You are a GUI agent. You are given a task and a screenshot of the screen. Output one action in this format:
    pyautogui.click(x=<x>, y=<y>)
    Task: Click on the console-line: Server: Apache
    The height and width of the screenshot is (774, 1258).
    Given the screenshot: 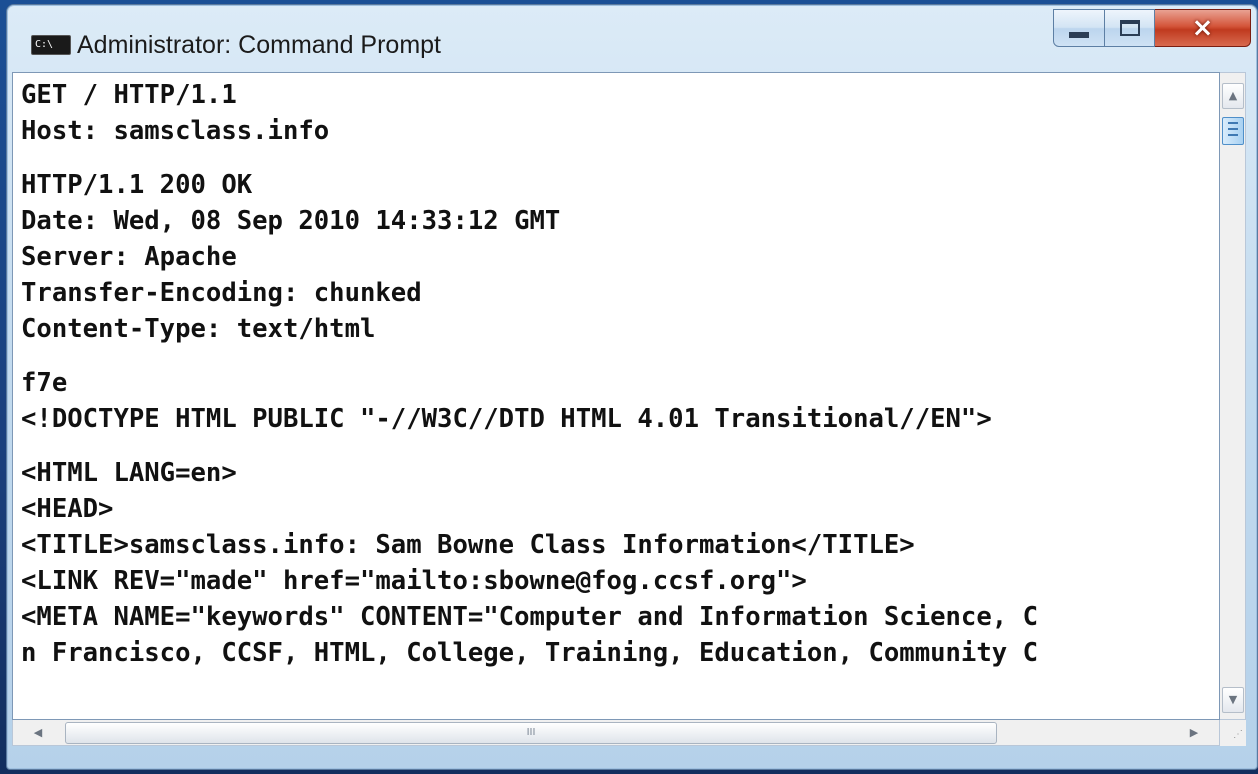 What is the action you would take?
    pyautogui.click(x=129, y=257)
    